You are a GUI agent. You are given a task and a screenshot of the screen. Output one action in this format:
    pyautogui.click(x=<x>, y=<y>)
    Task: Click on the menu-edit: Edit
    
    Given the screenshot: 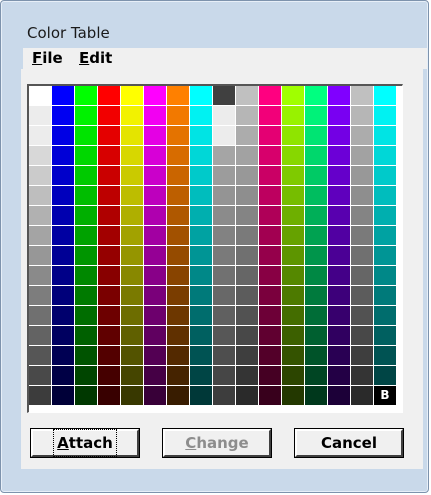 What is the action you would take?
    pyautogui.click(x=95, y=58)
    